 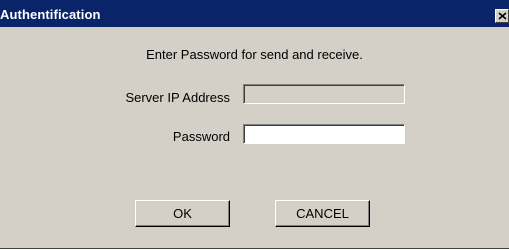 I want to click on password-field, so click(x=324, y=134).